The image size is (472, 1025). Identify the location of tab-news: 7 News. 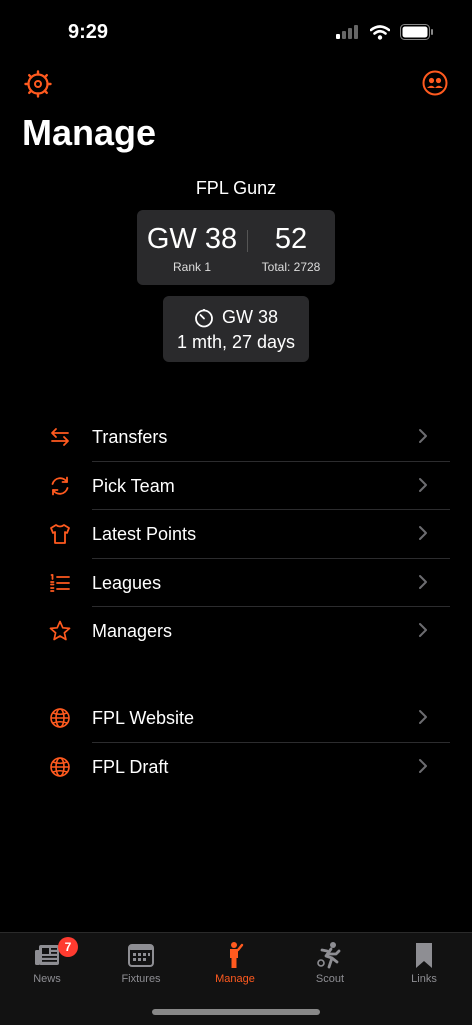
(47, 965).